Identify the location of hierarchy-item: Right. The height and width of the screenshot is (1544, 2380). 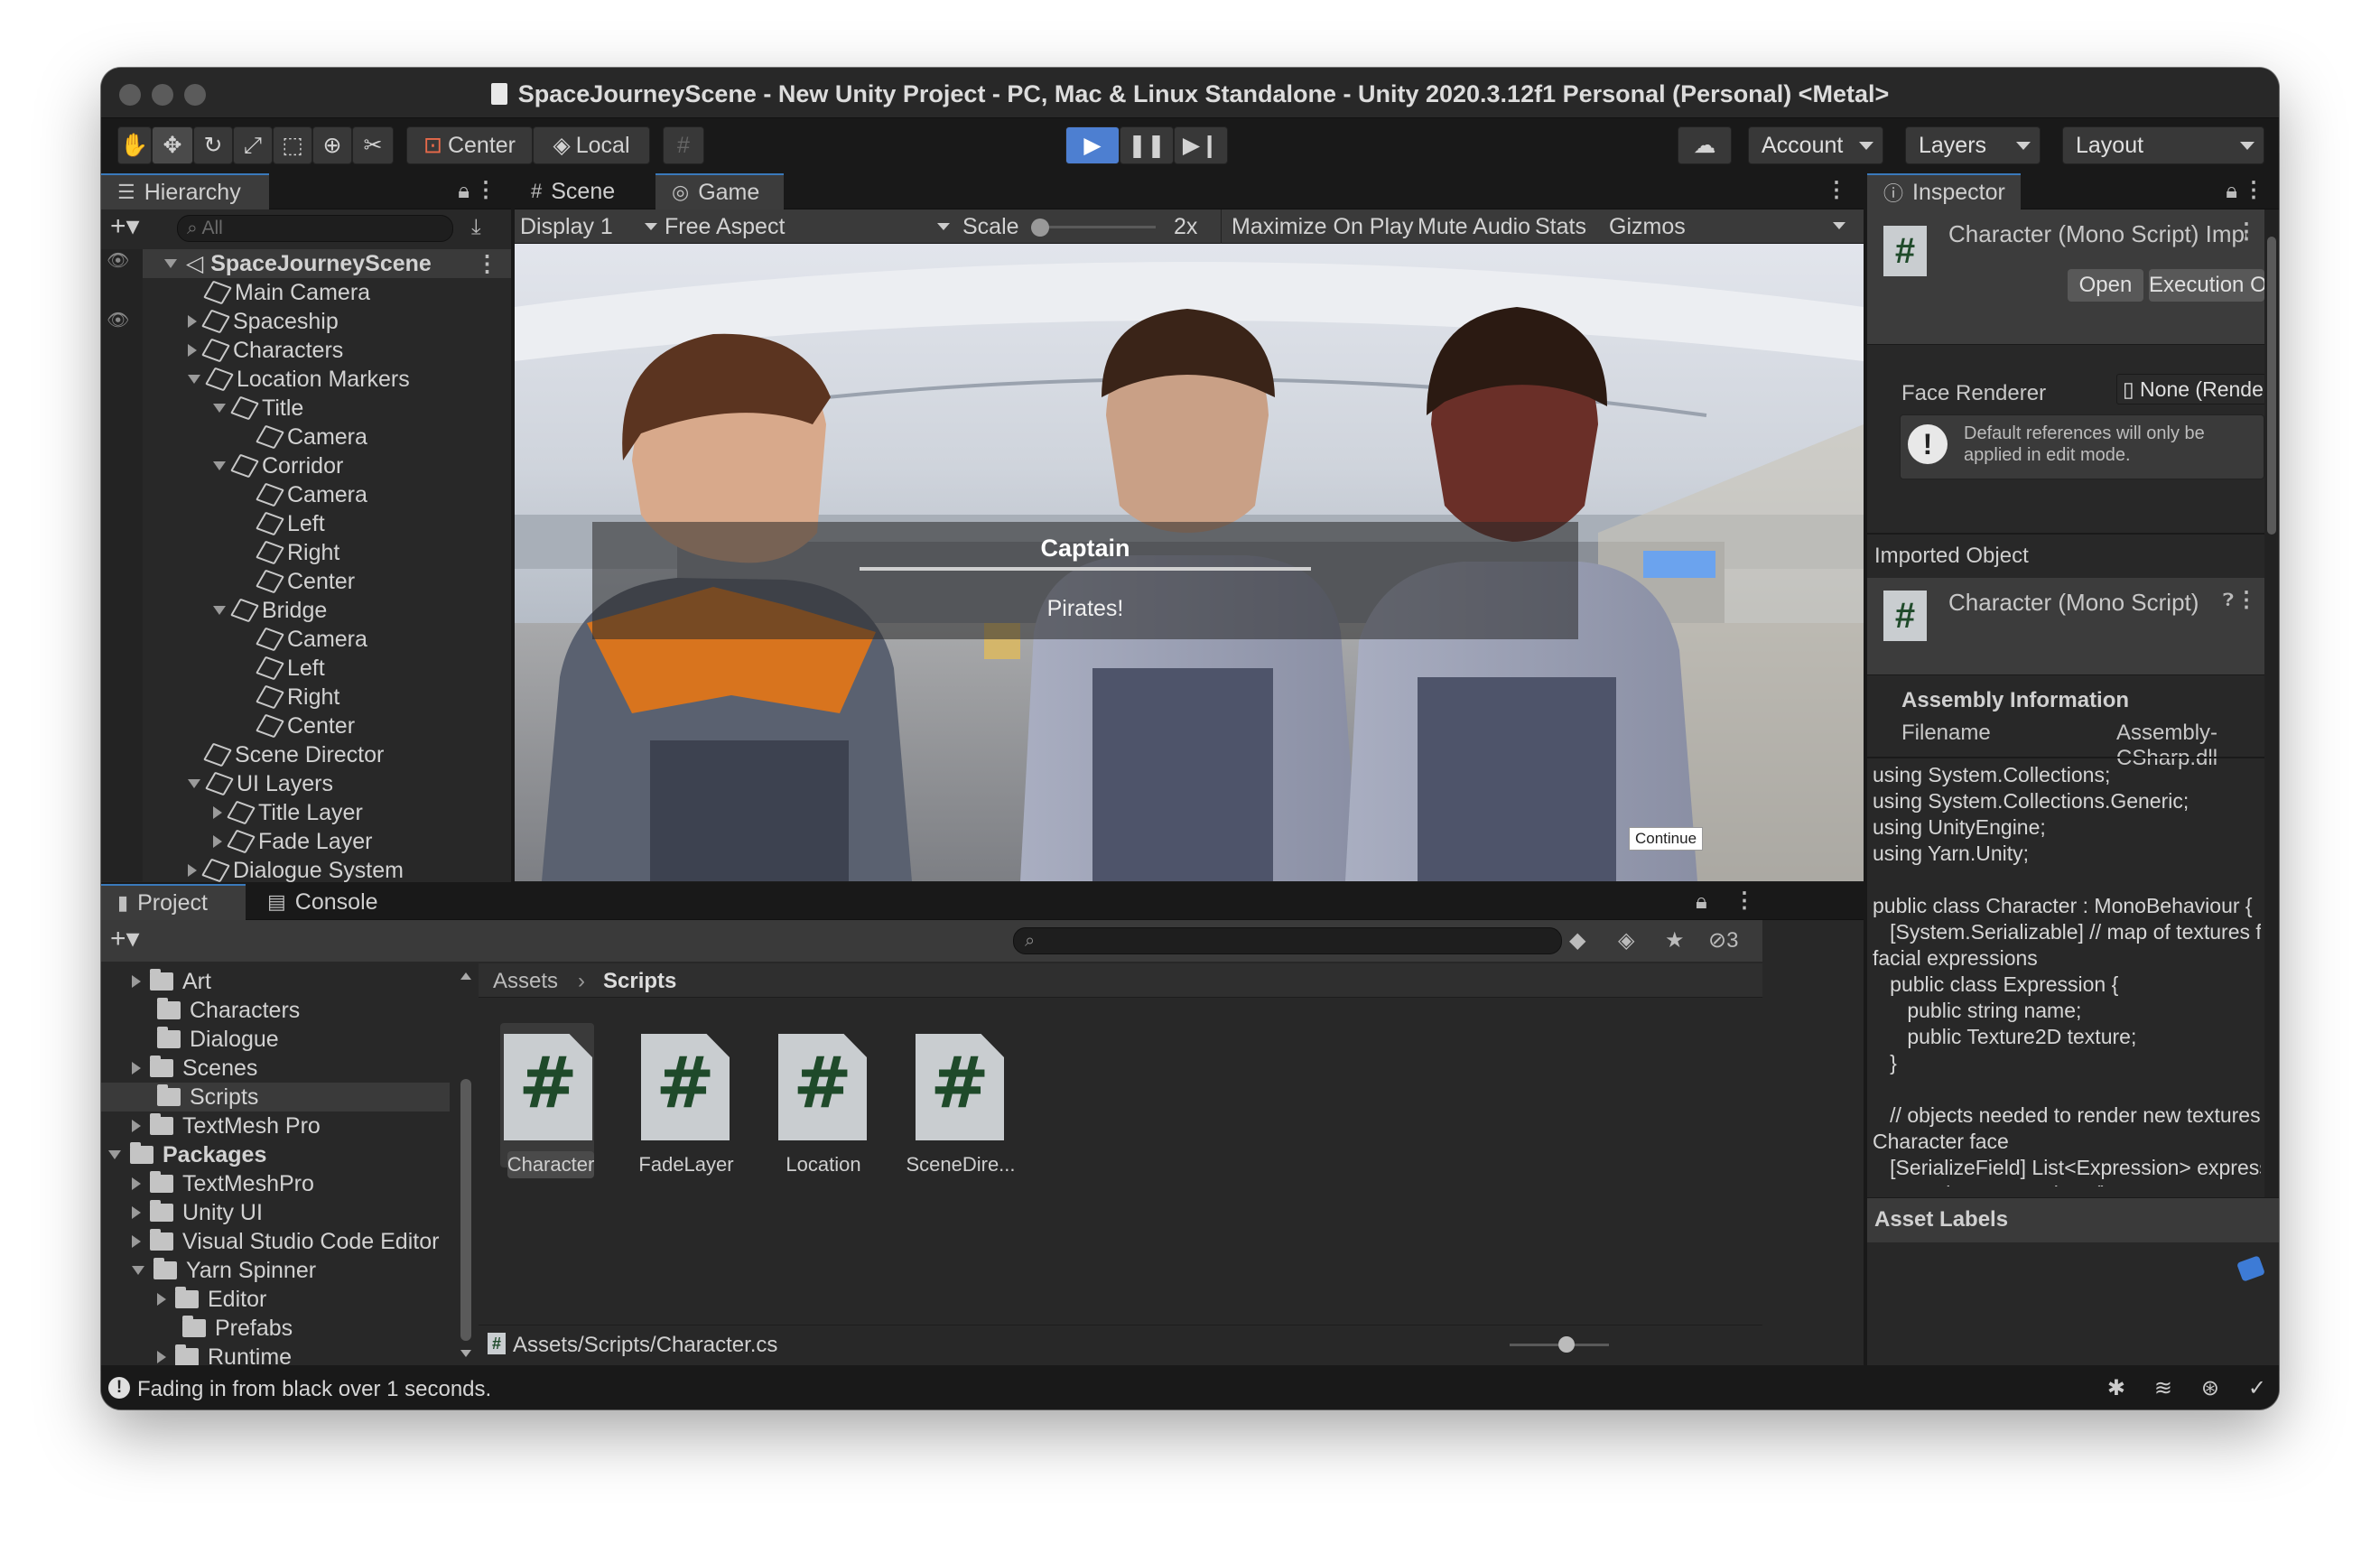
(306, 697).